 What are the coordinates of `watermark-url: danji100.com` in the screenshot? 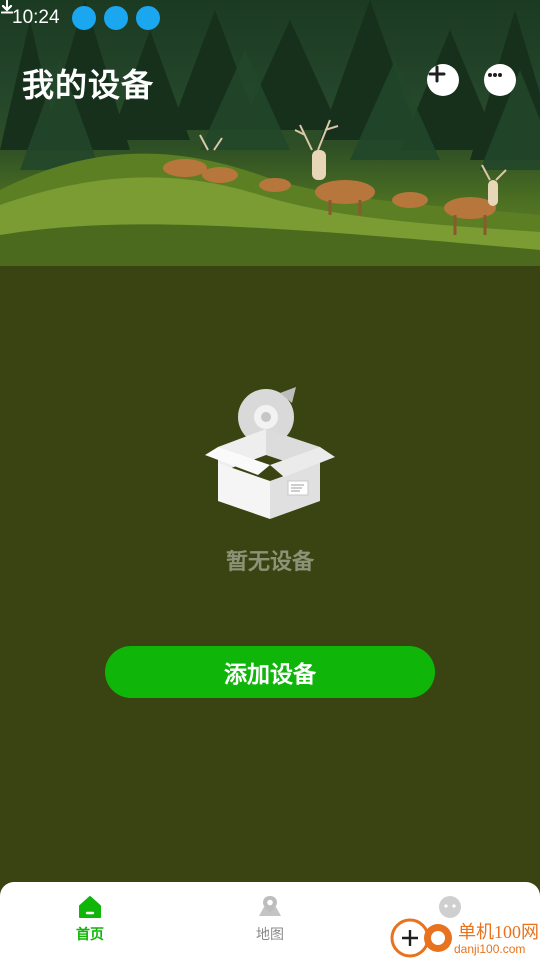 It's located at (490, 949).